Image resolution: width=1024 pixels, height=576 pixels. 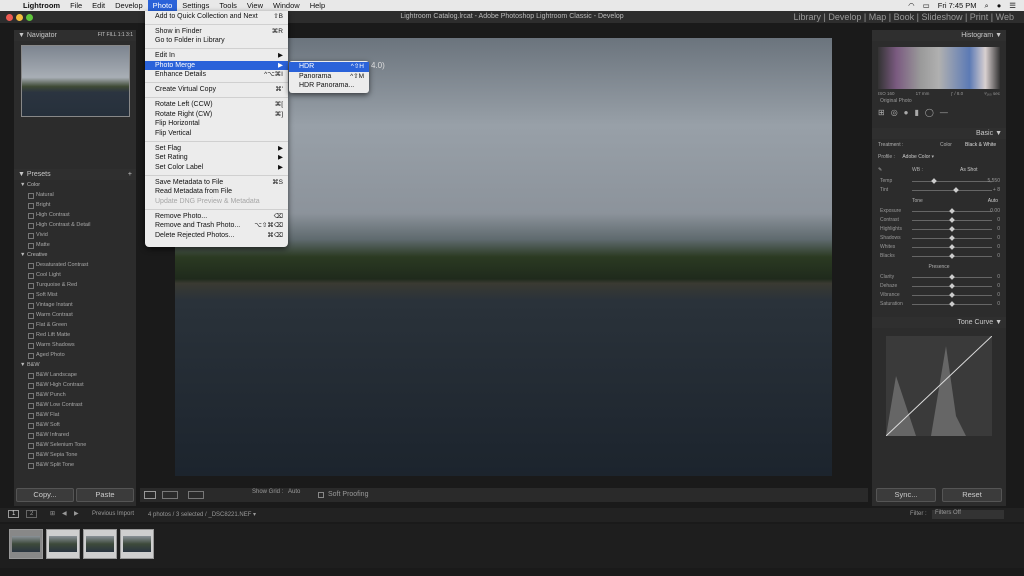 What do you see at coordinates (939, 247) in the screenshot?
I see `slider-row: Whites 0` at bounding box center [939, 247].